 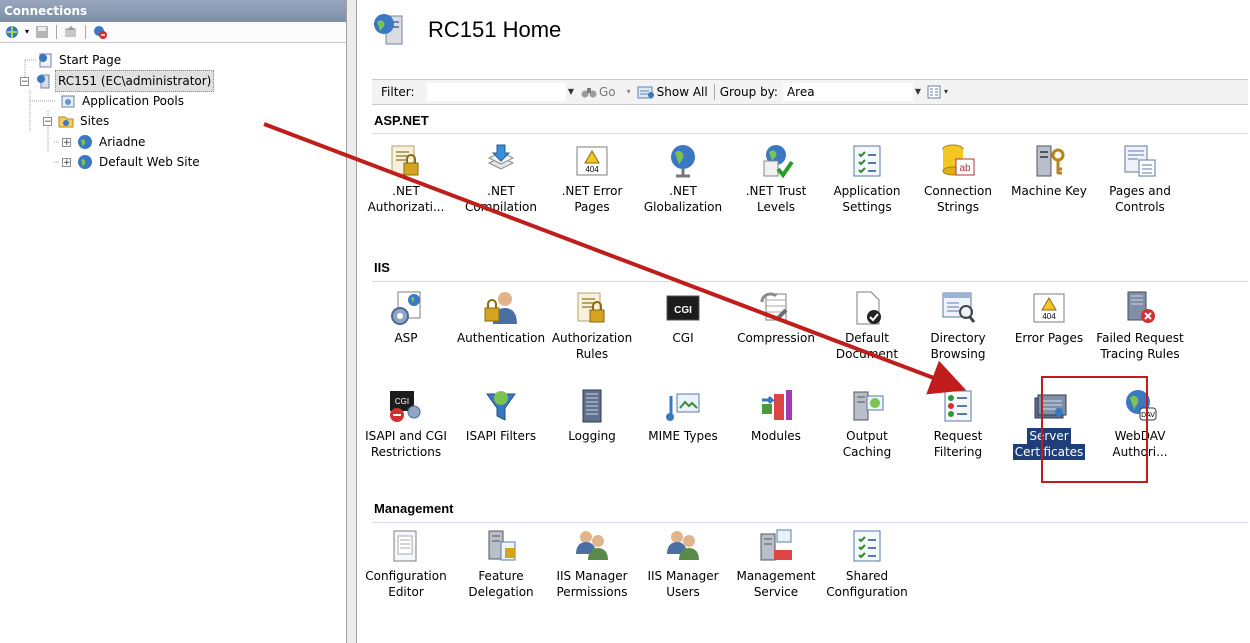 I want to click on feature-directory-browsing: Directory Browsing, so click(x=958, y=326).